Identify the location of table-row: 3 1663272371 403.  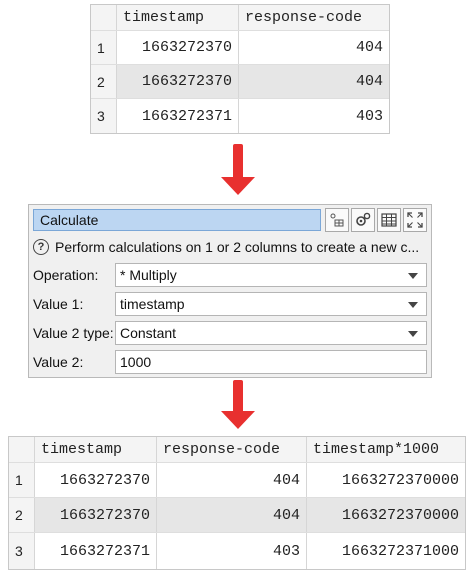
(240, 116).